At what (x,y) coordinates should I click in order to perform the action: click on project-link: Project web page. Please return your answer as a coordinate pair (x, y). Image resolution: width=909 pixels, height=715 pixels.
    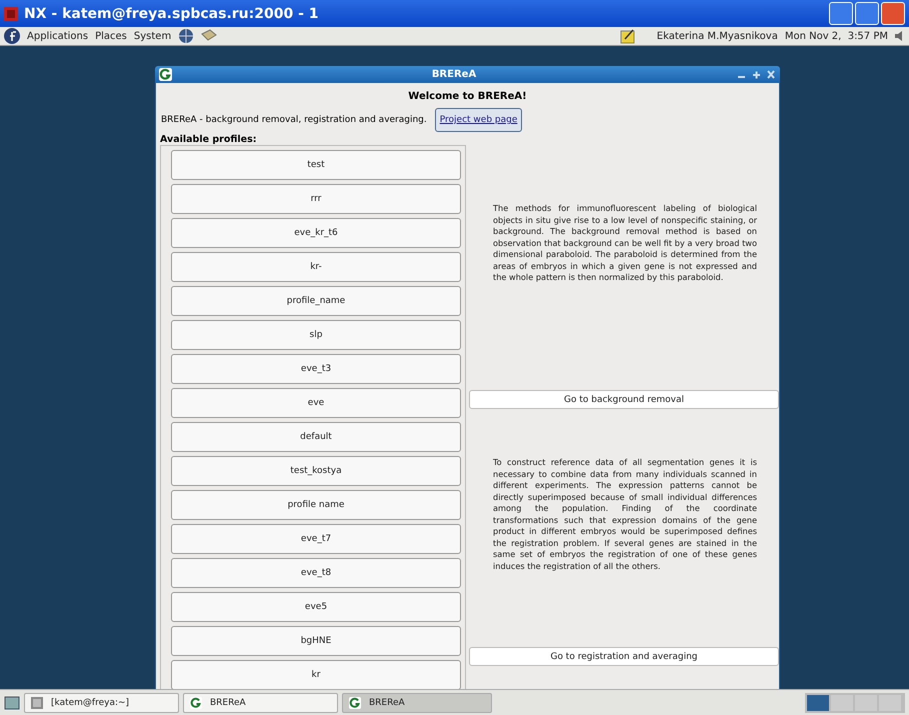
    Looking at the image, I should click on (478, 120).